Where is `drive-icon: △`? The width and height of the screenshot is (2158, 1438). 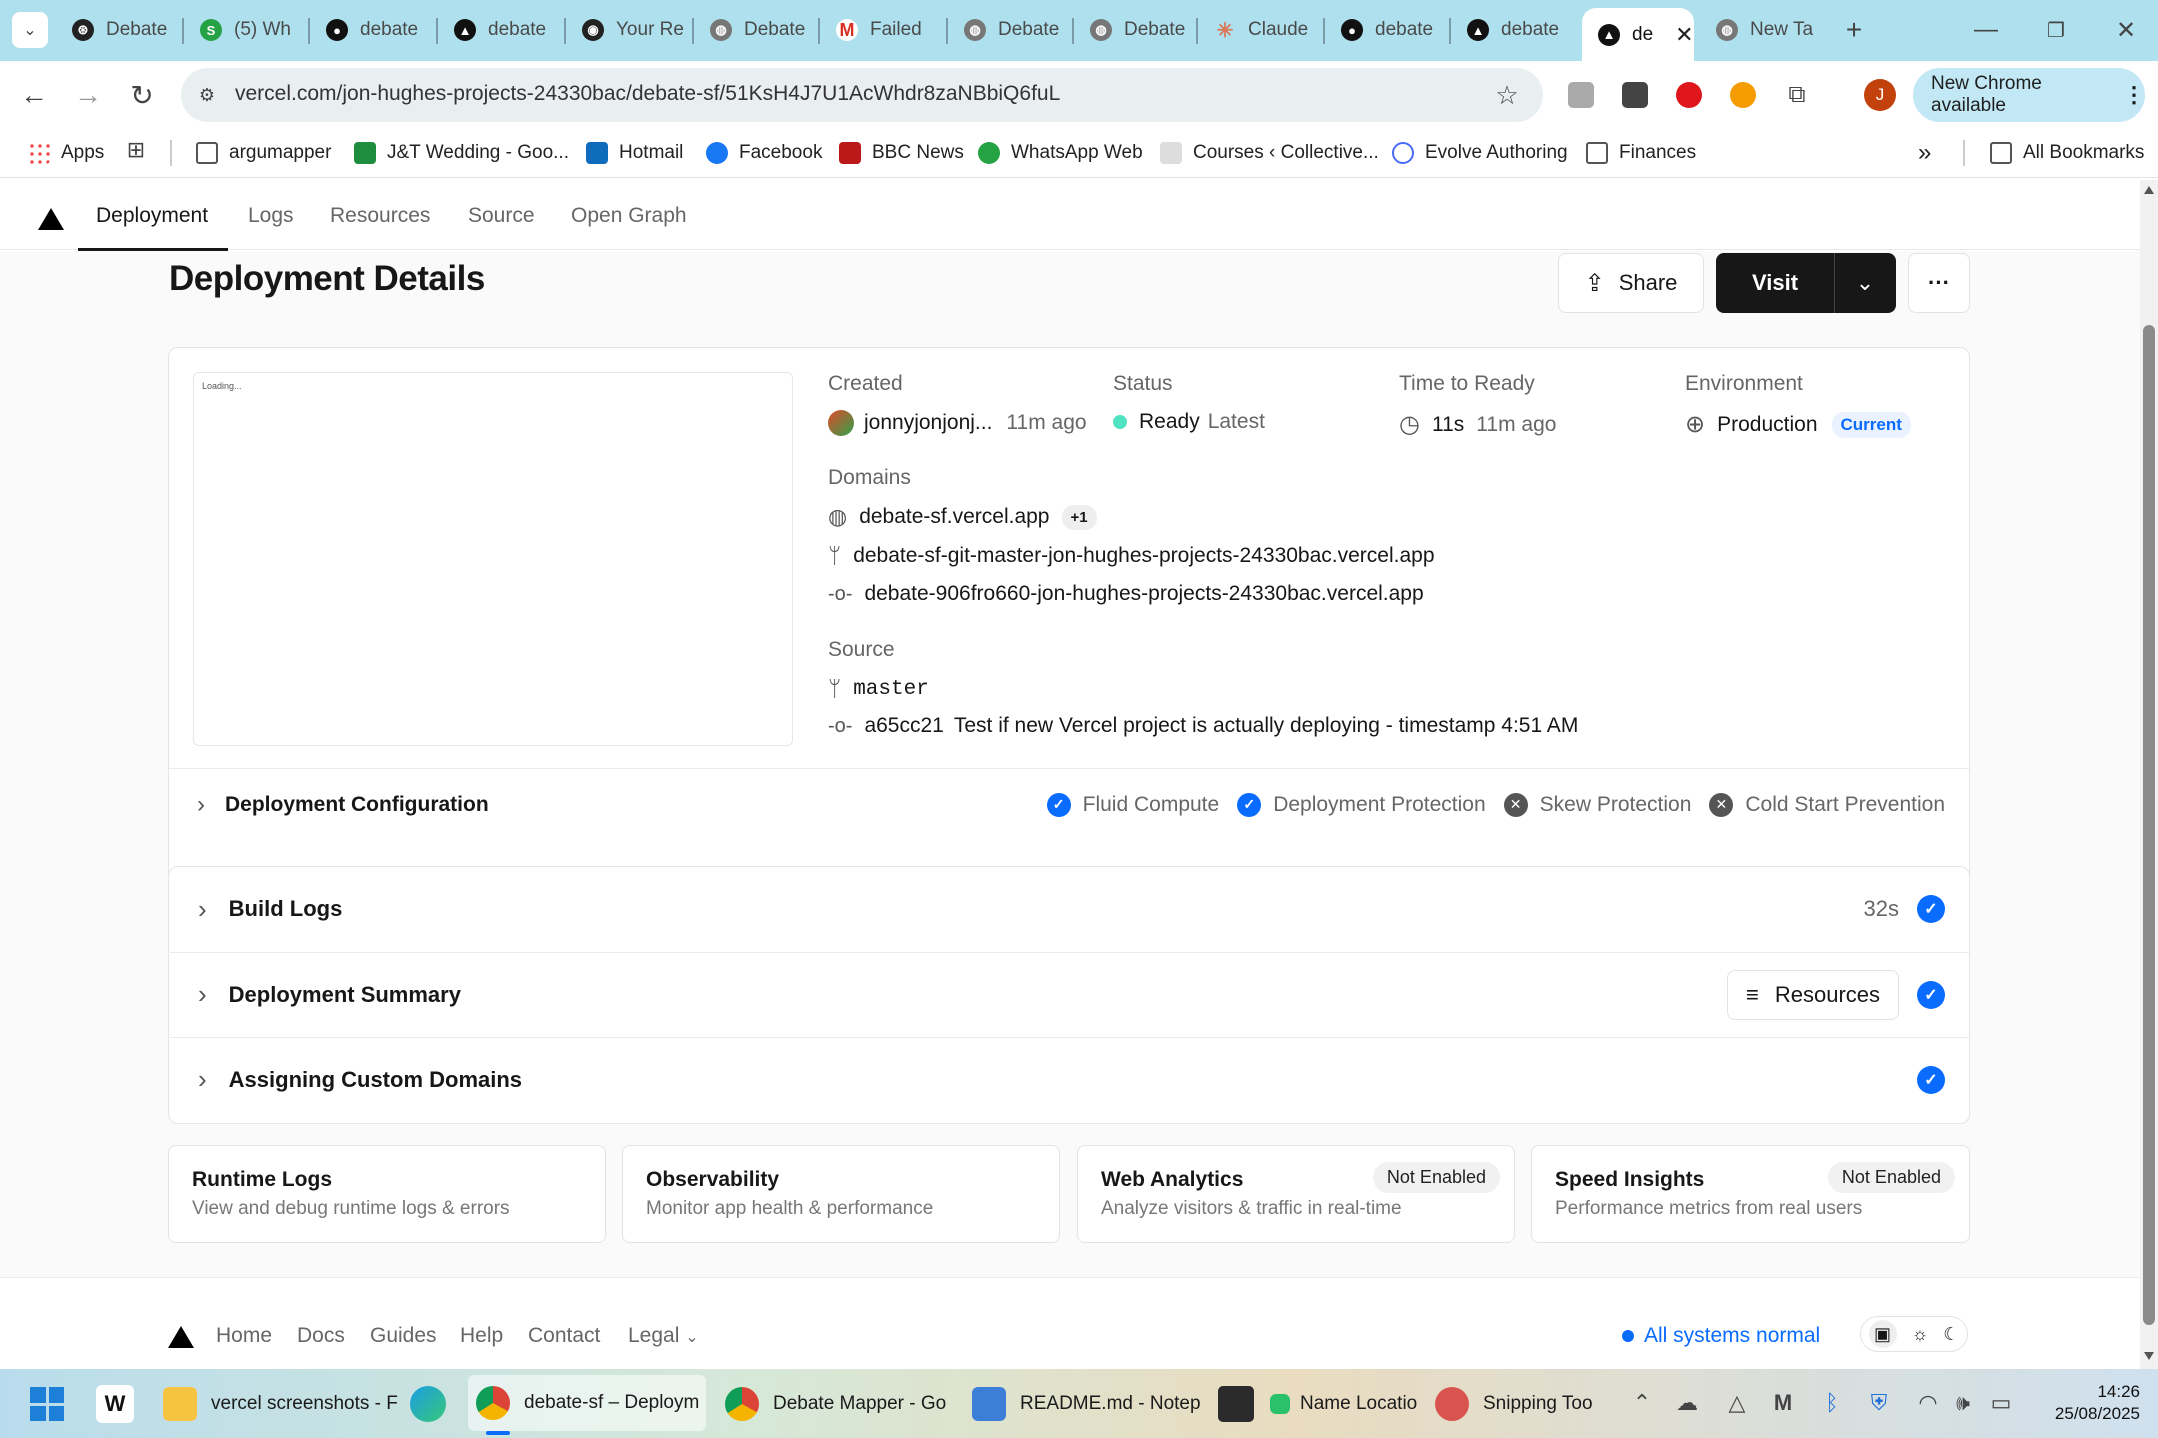 drive-icon: △ is located at coordinates (1737, 1403).